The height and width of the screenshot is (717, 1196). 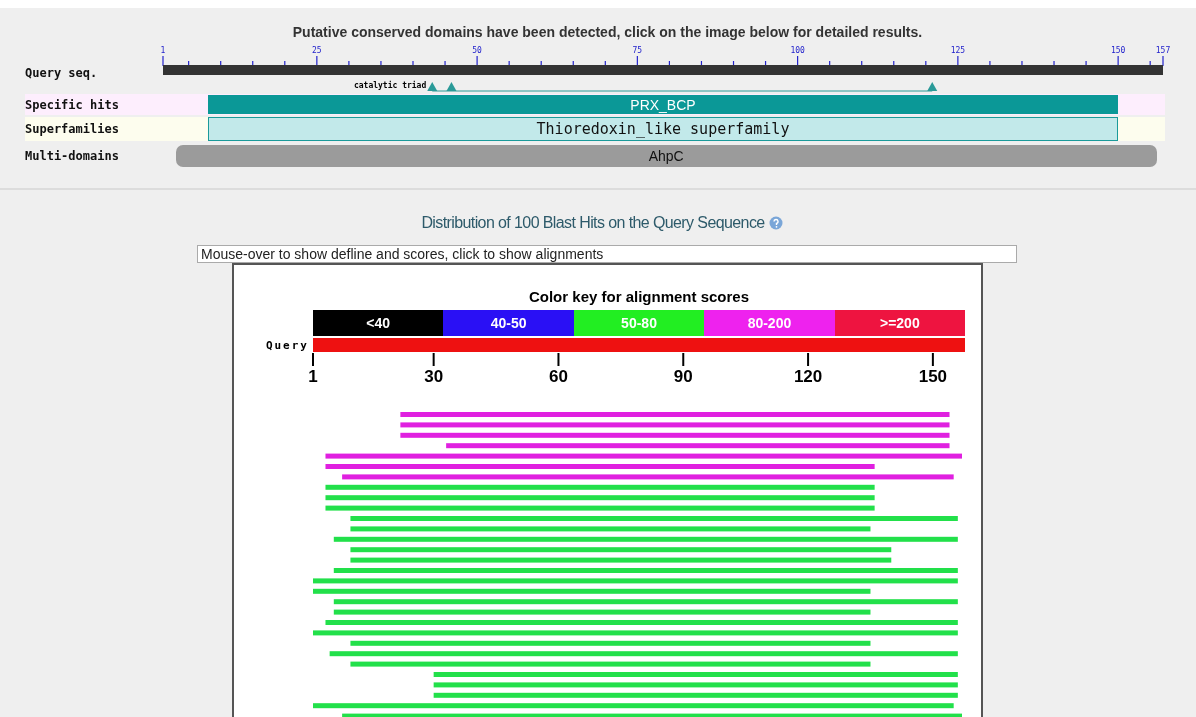 I want to click on domain-bar: Thioredoxin_like superfamily, so click(x=663, y=129).